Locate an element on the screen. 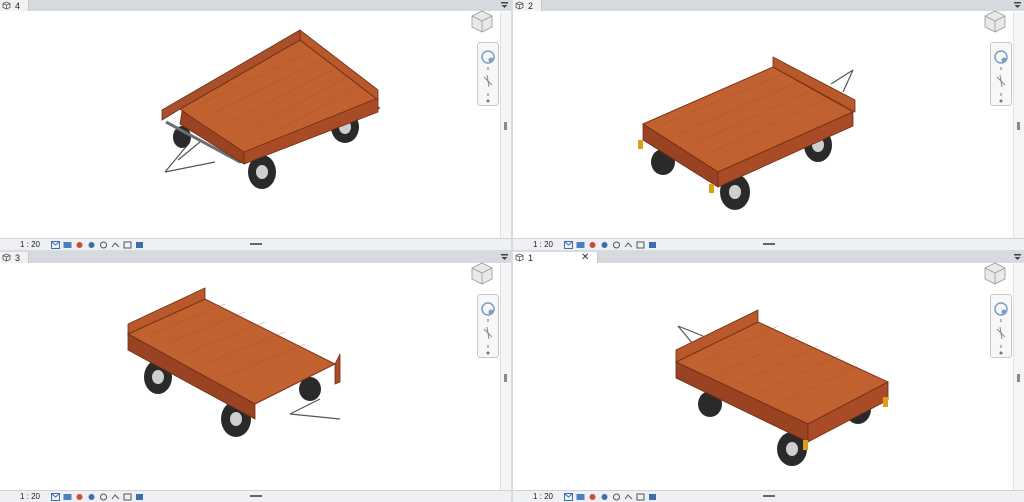  close-icon: ✕ is located at coordinates (585, 258).